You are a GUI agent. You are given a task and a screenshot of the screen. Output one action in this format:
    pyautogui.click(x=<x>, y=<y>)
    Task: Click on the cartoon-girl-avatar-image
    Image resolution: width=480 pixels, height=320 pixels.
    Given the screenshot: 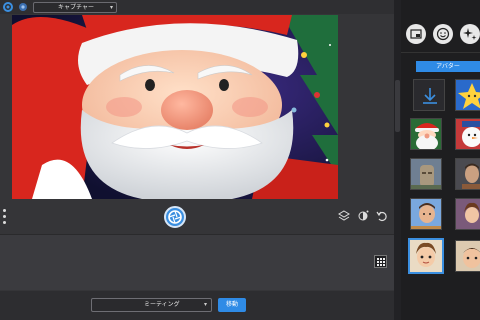 What is the action you would take?
    pyautogui.click(x=426, y=256)
    